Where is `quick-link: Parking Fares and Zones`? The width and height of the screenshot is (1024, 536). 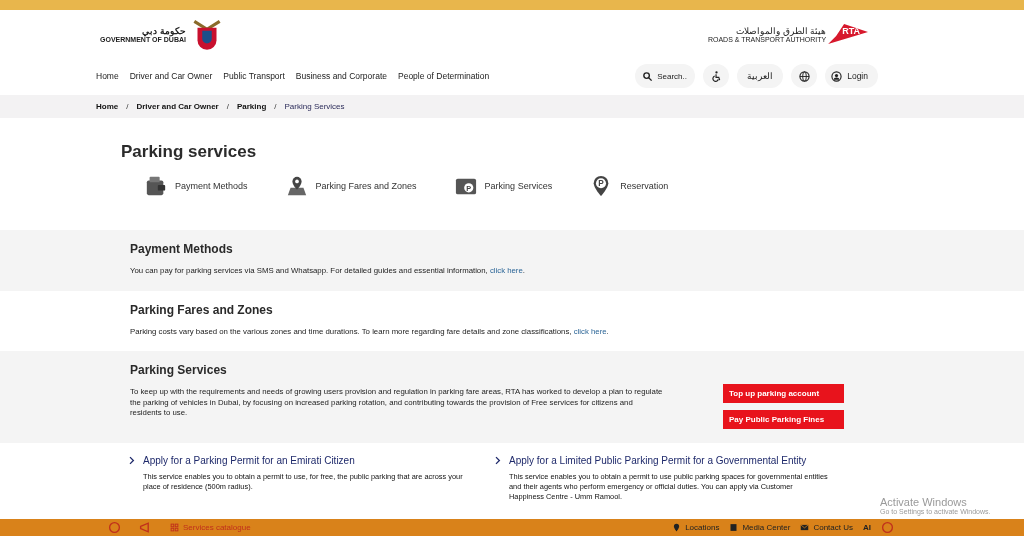 quick-link: Parking Fares and Zones is located at coordinates (351, 186).